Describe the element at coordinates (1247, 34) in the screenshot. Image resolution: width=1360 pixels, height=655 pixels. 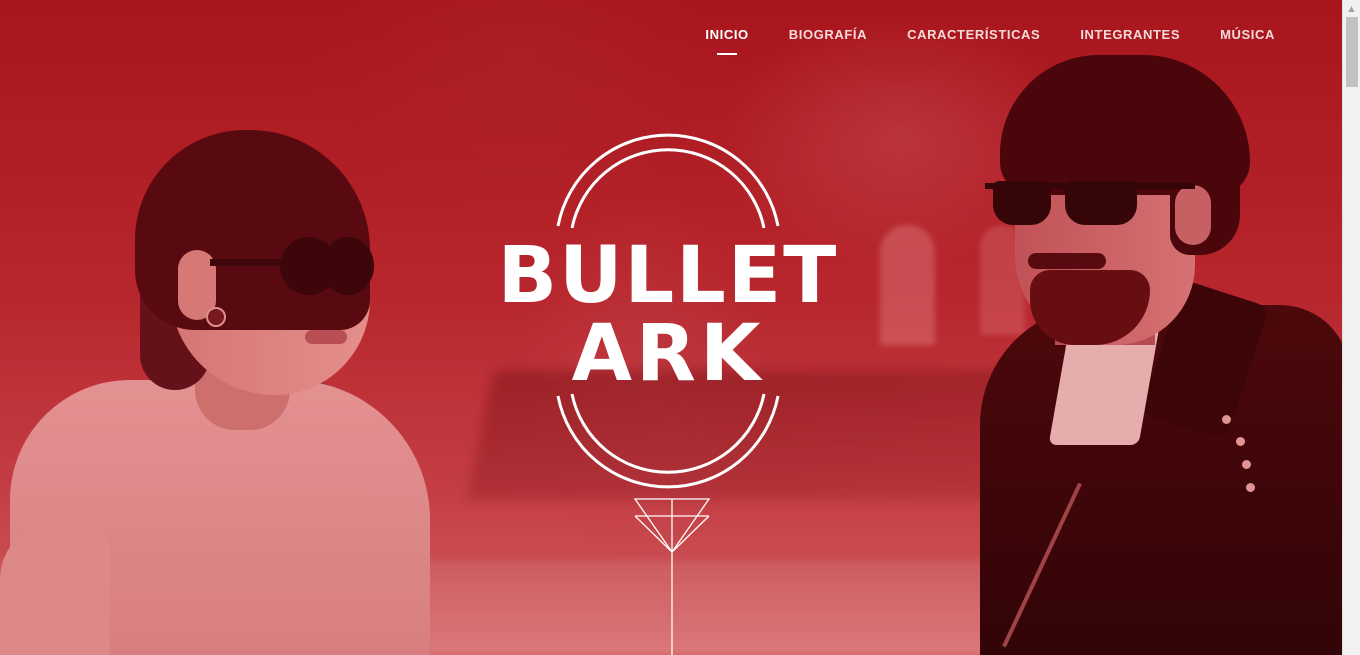
I see `nav-item-musica: MÚSICA` at that location.